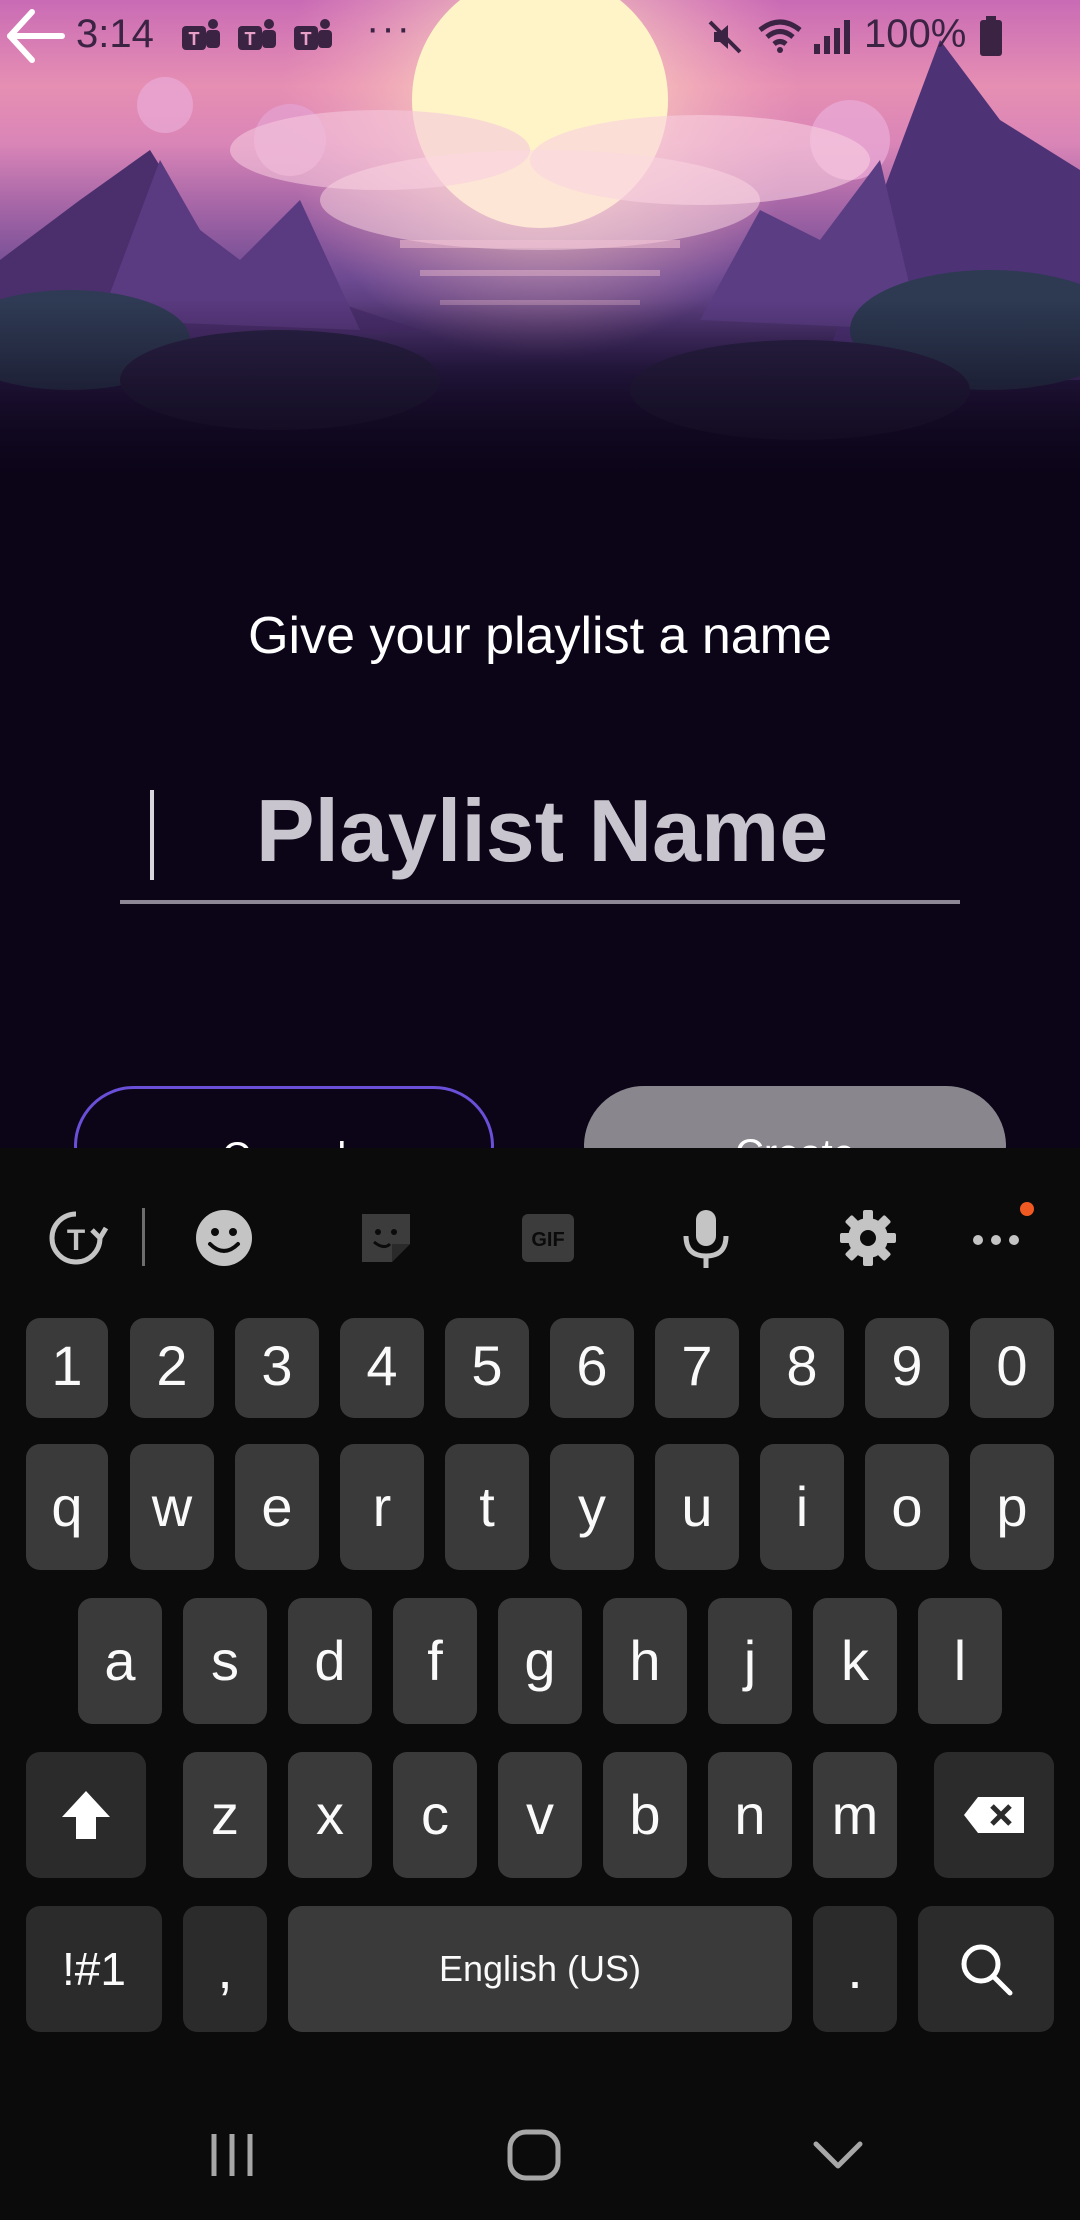 The height and width of the screenshot is (2220, 1080). I want to click on search-icon, so click(987, 1970).